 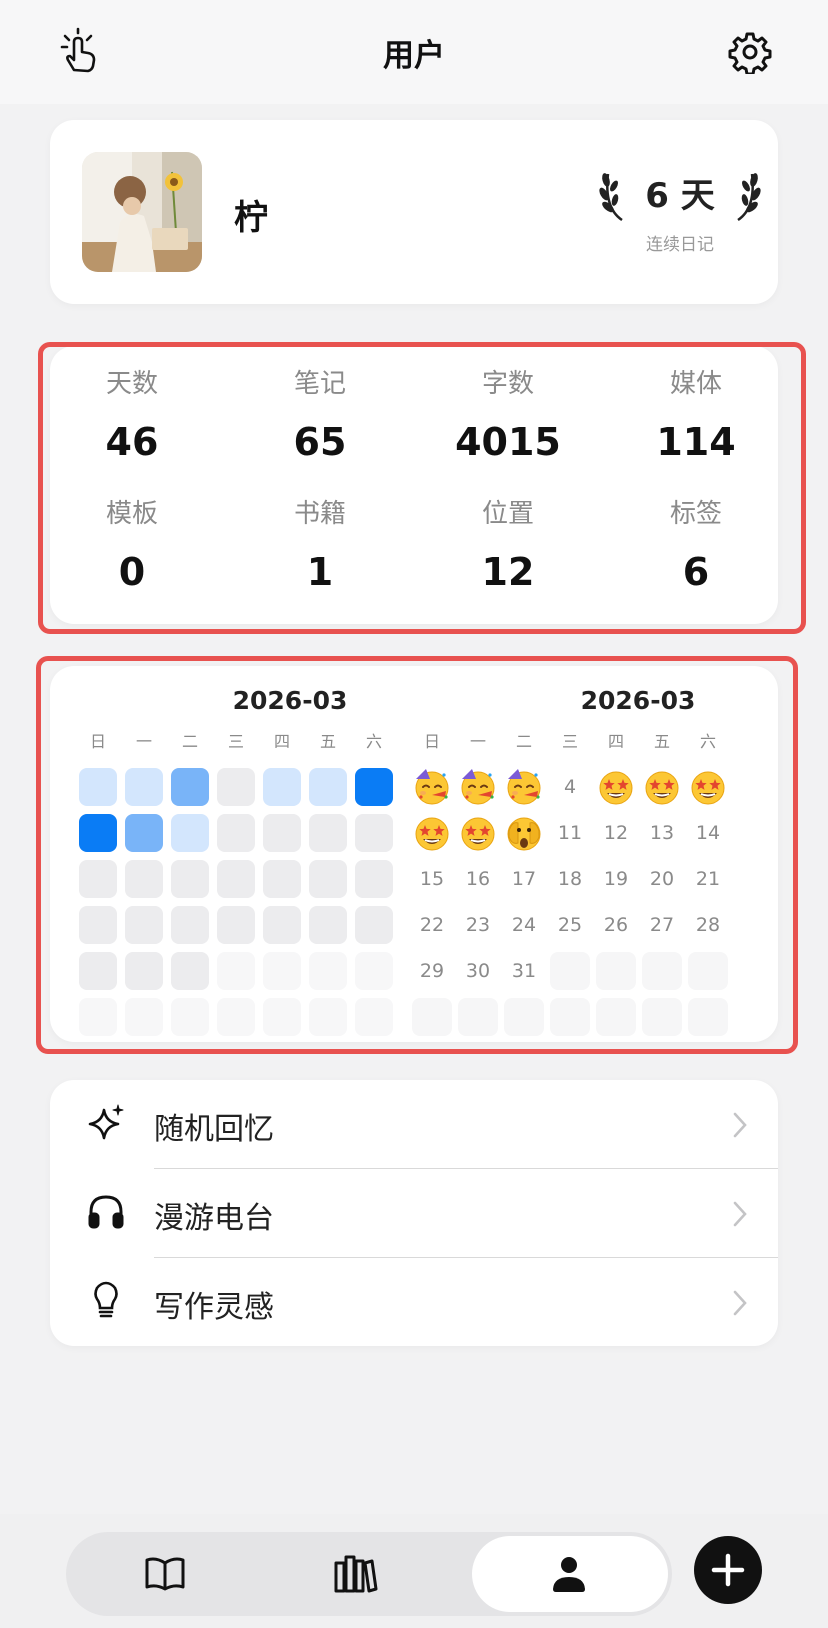 I want to click on library-icon, so click(x=355, y=1574).